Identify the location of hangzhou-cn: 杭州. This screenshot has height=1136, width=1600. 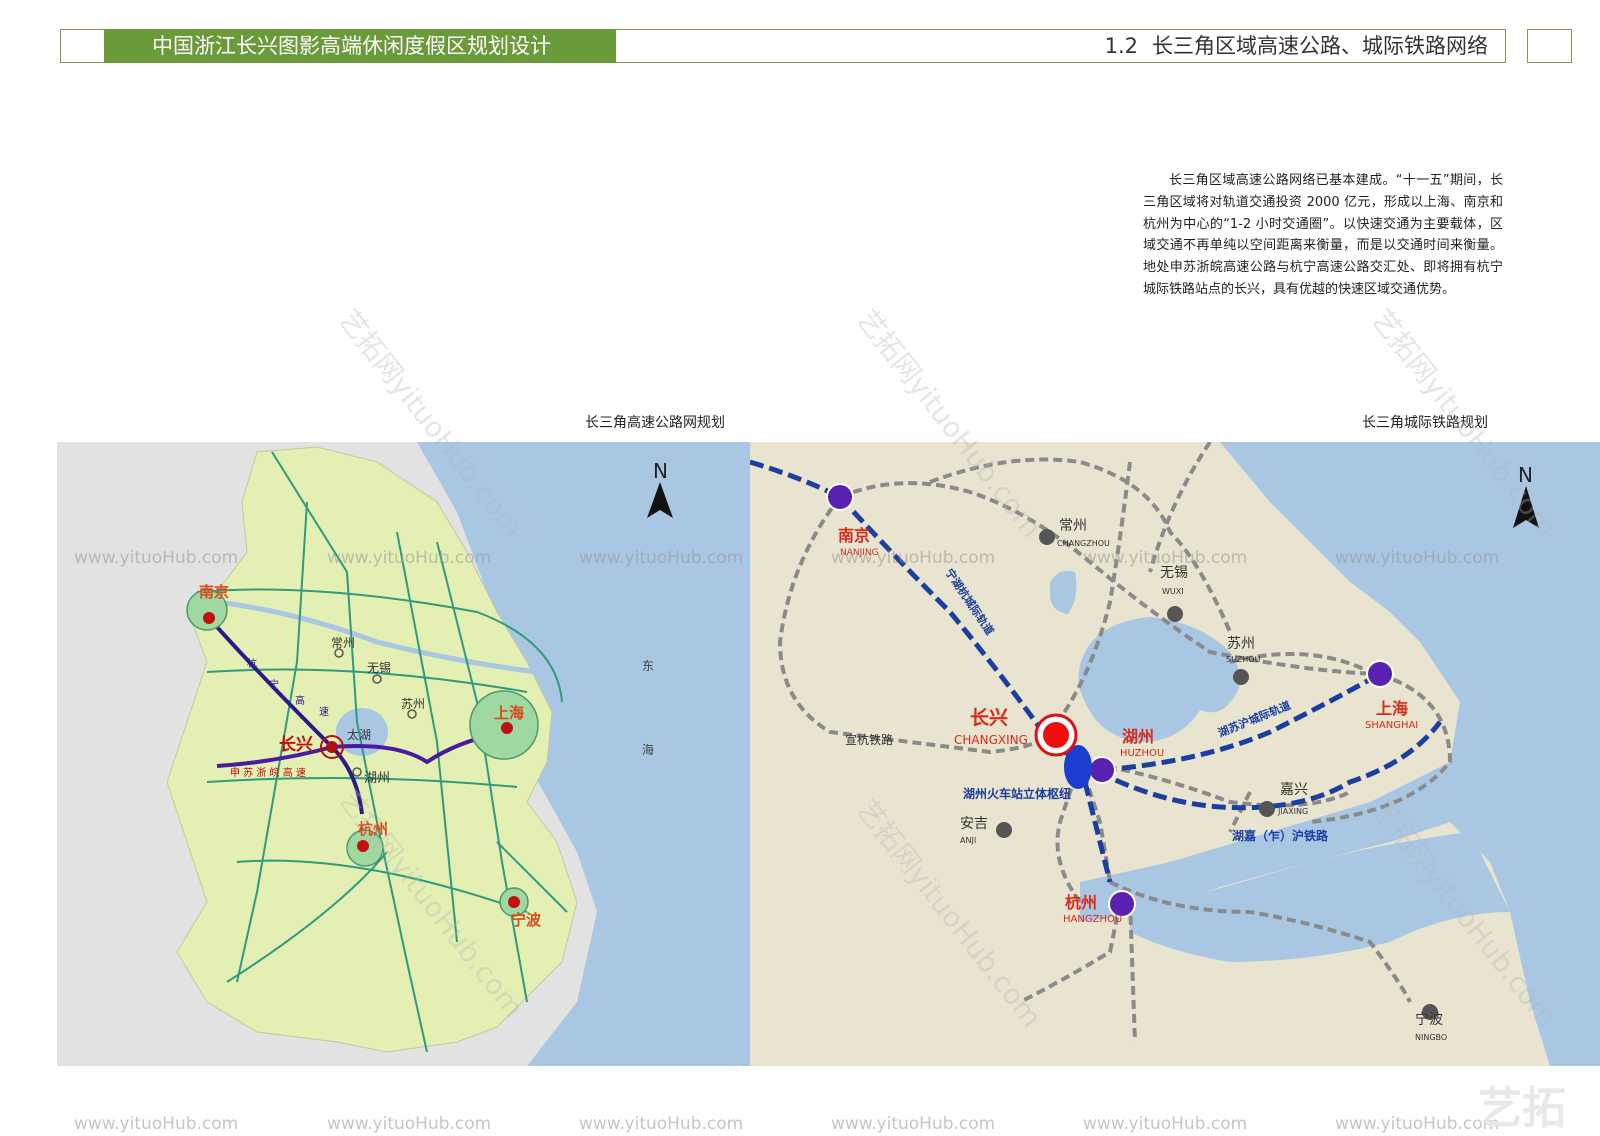
(1081, 902).